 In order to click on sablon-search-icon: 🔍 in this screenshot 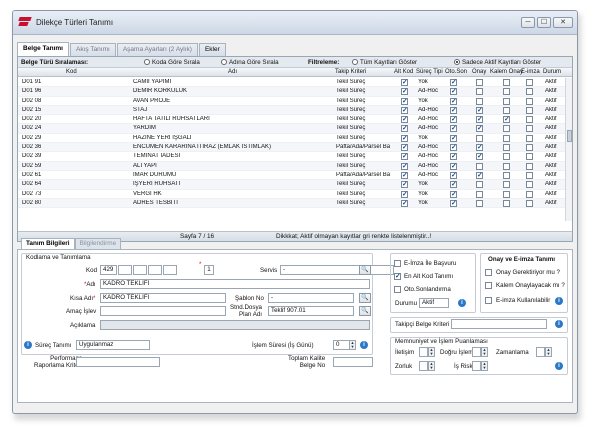, I will do `click(365, 298)`.